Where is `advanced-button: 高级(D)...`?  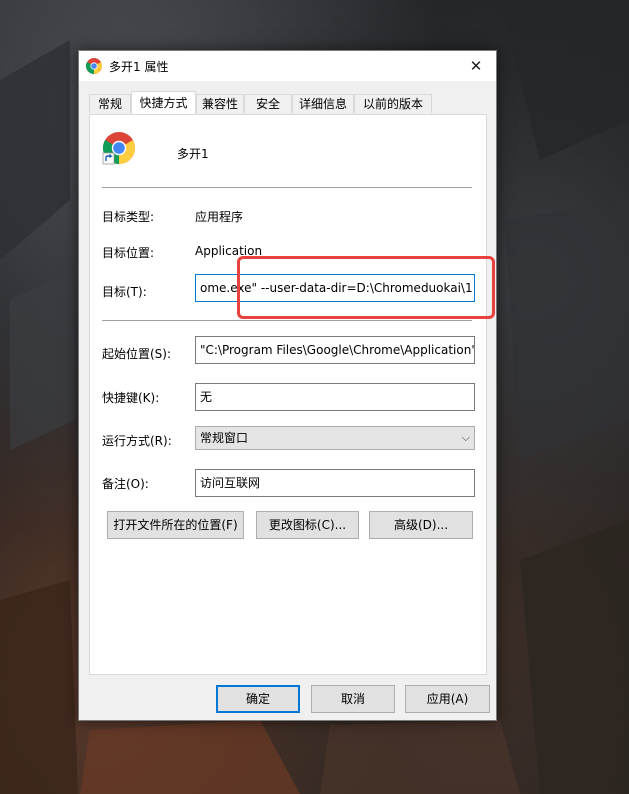 advanced-button: 高级(D)... is located at coordinates (421, 525).